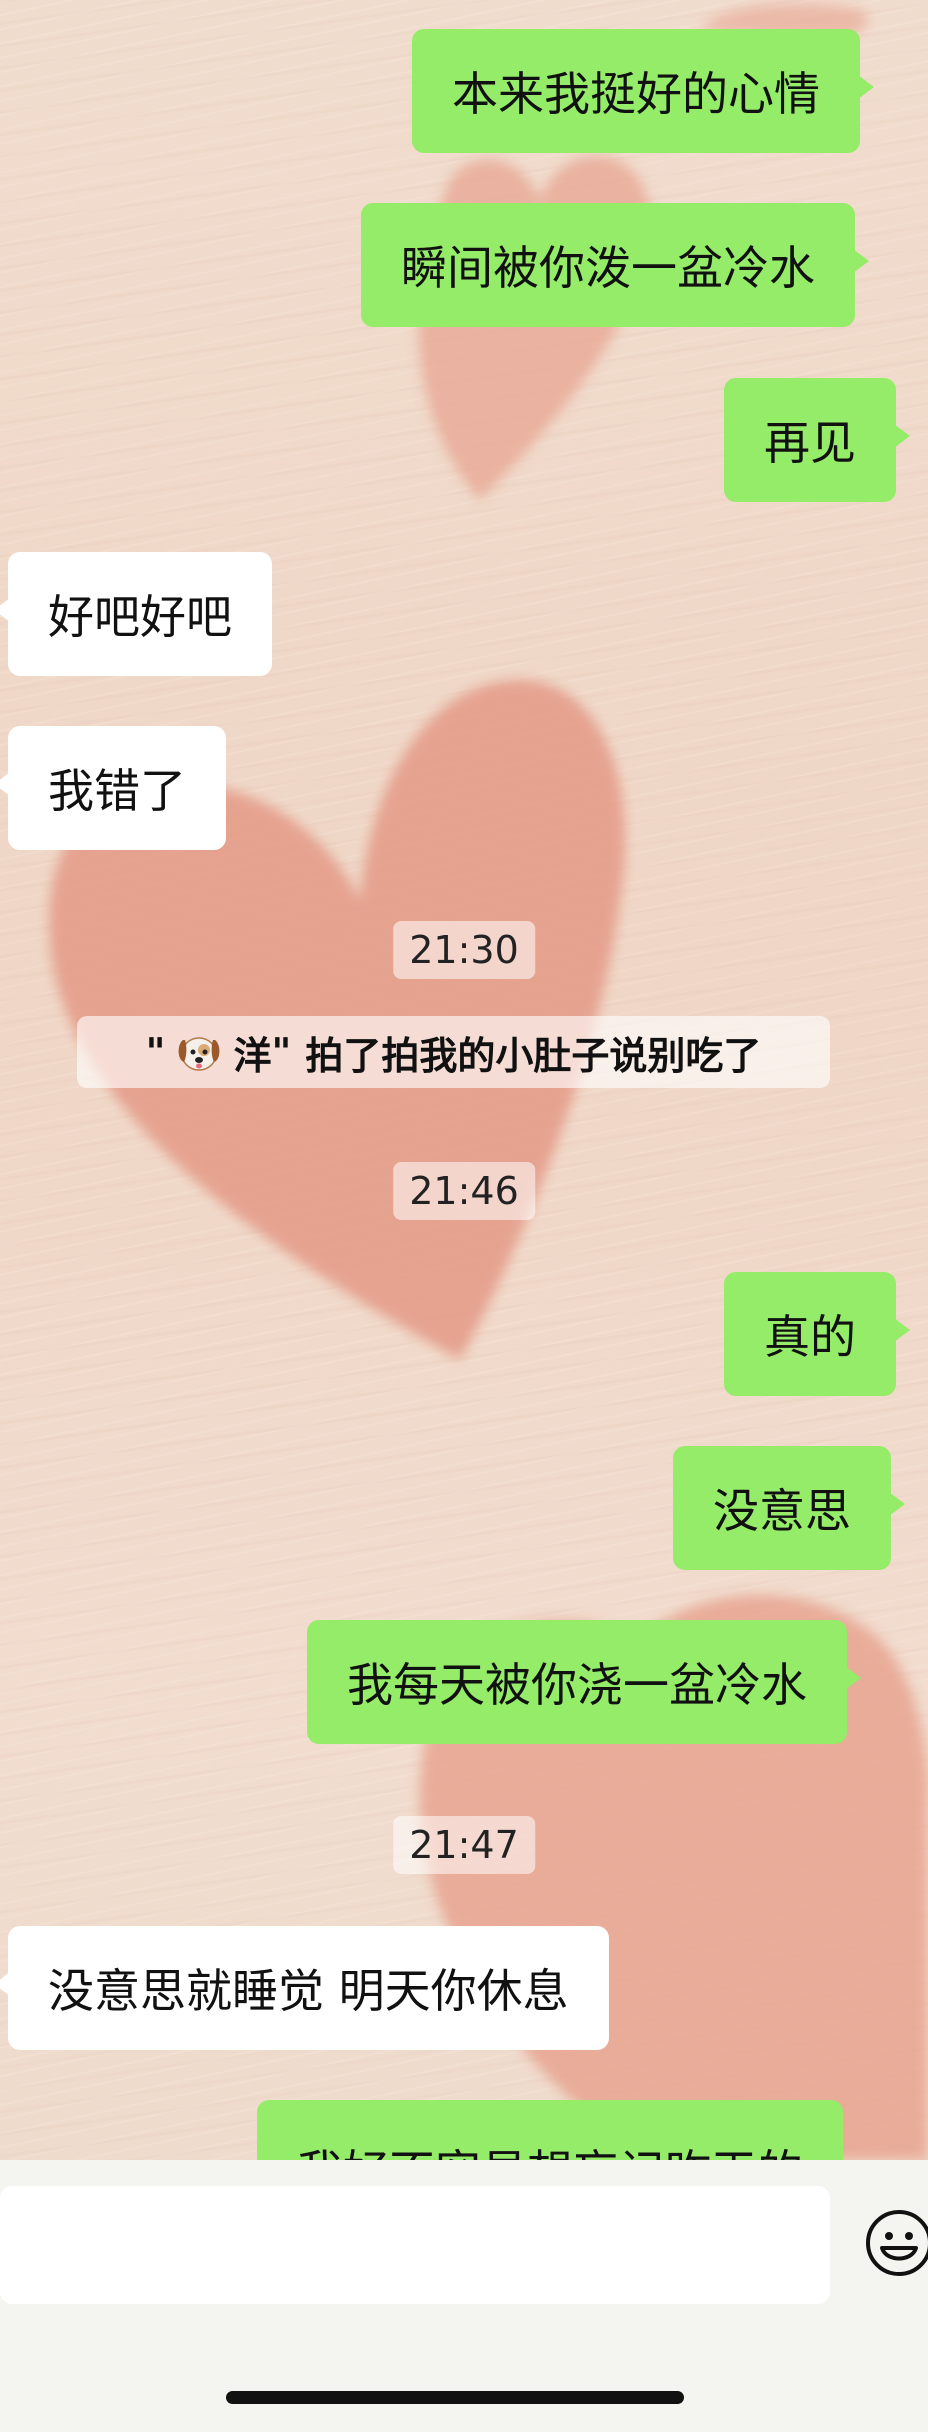  I want to click on dog-face-icon, so click(199, 1054).